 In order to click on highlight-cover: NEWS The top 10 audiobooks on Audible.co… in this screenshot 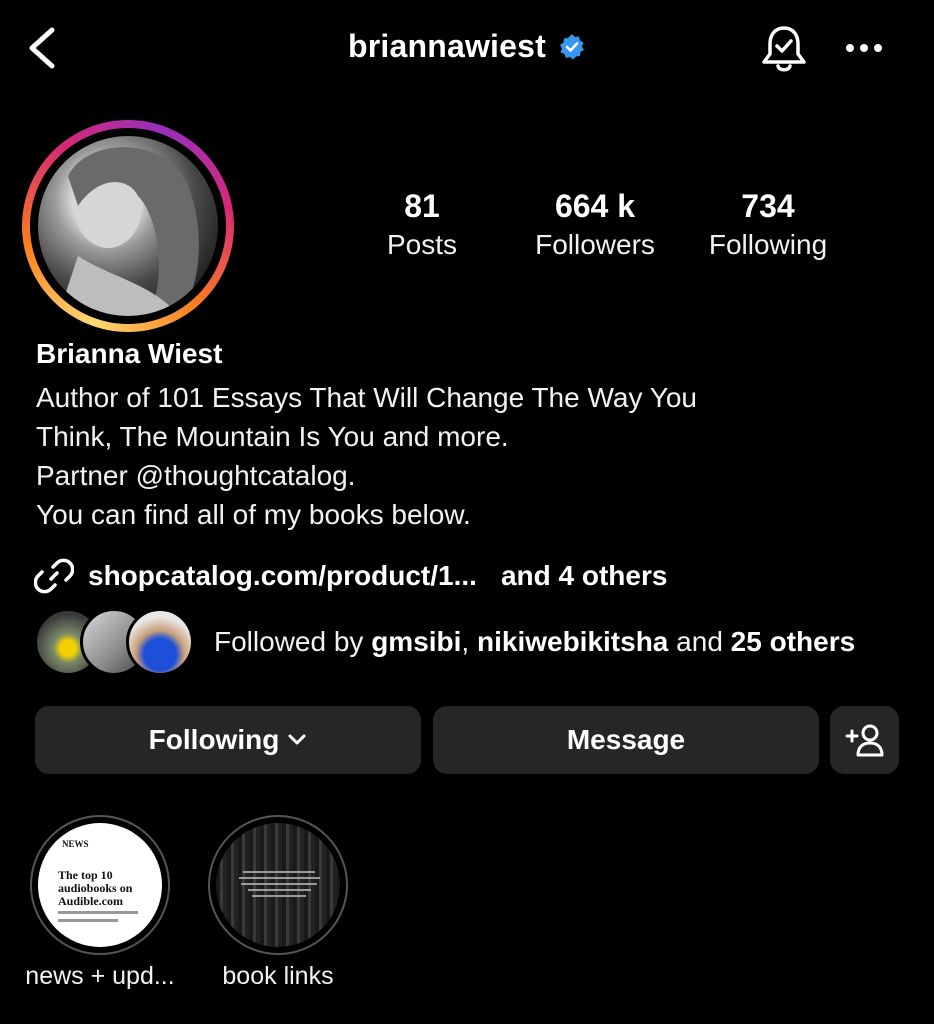, I will do `click(100, 885)`.